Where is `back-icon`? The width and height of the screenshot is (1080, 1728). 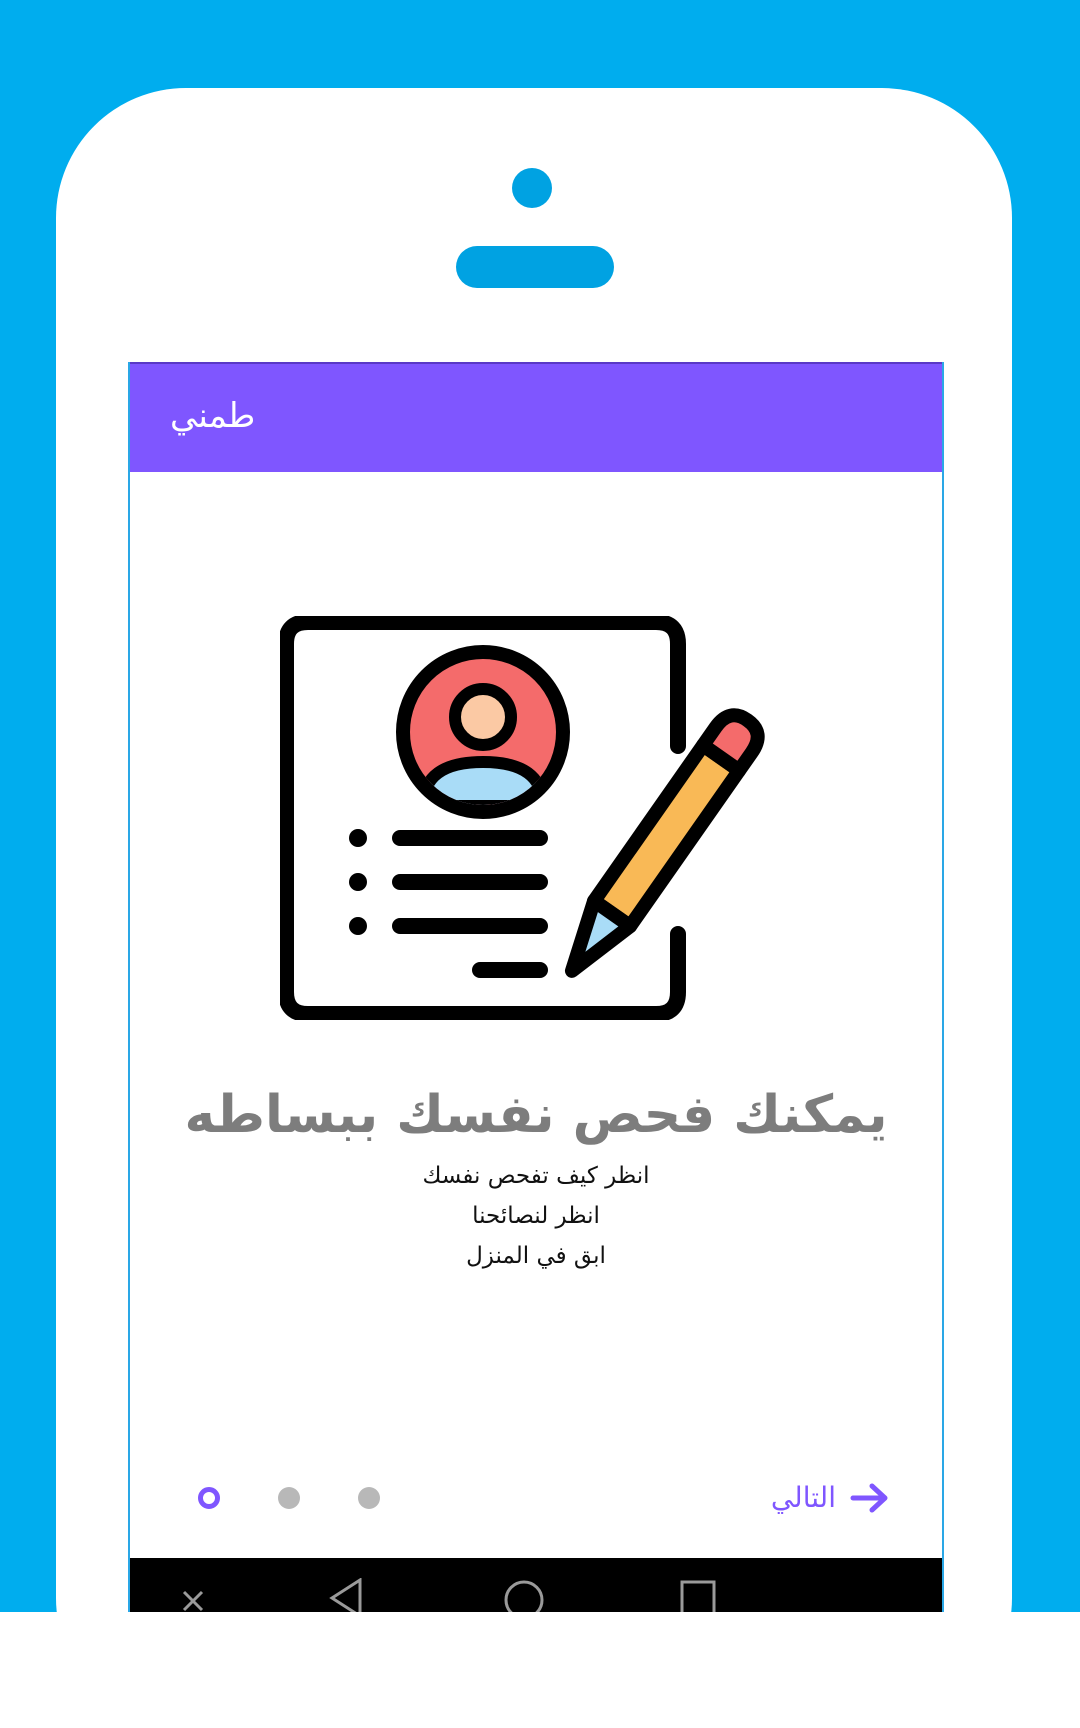 back-icon is located at coordinates (346, 1594).